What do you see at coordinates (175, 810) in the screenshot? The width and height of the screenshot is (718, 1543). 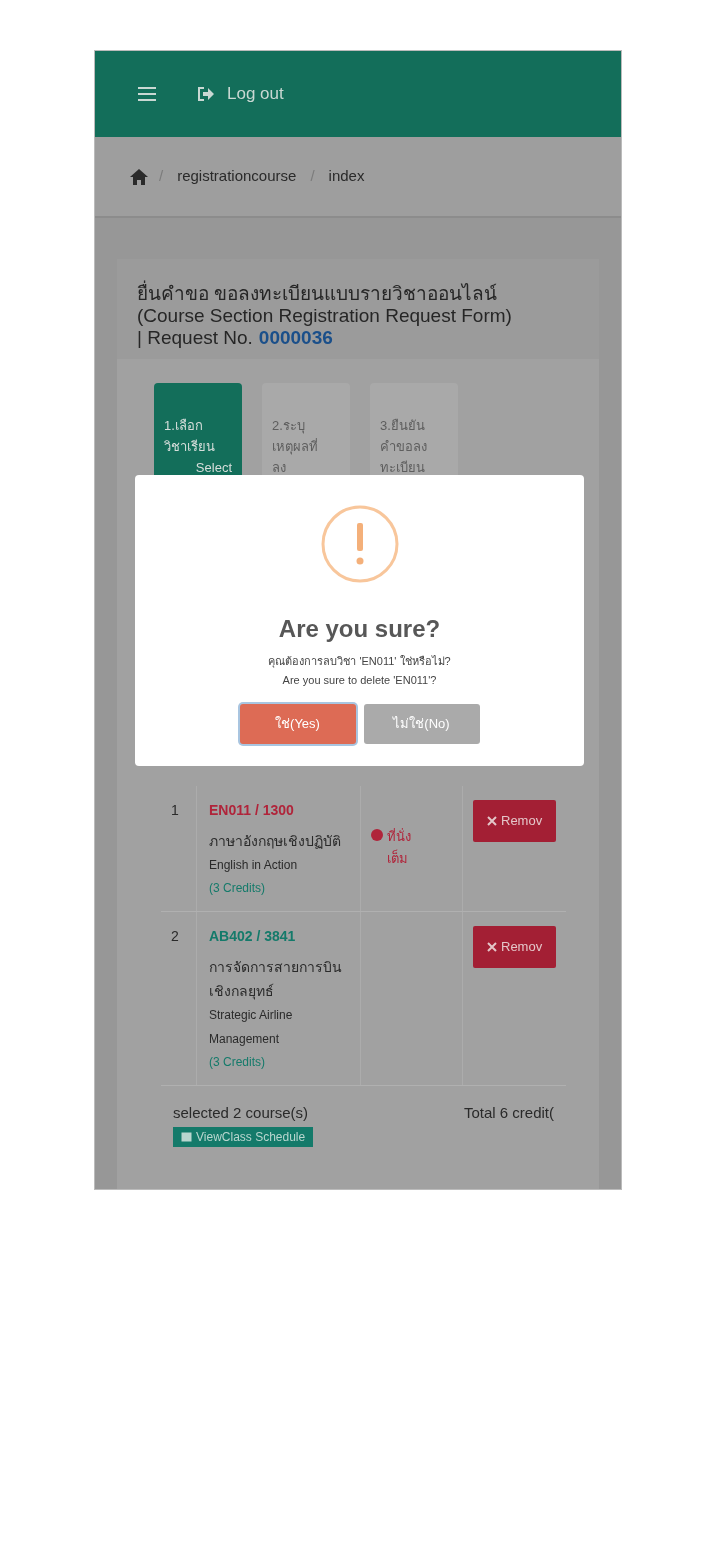 I see `row-number: 1` at bounding box center [175, 810].